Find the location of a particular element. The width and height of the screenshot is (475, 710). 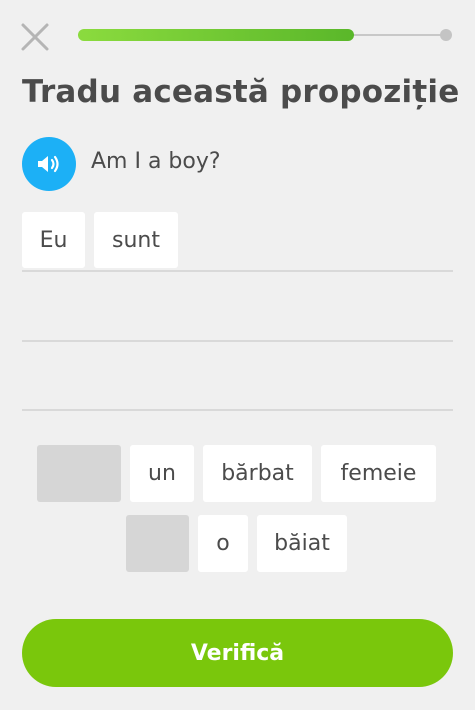

lesson-progress-bar is located at coordinates (265, 35).